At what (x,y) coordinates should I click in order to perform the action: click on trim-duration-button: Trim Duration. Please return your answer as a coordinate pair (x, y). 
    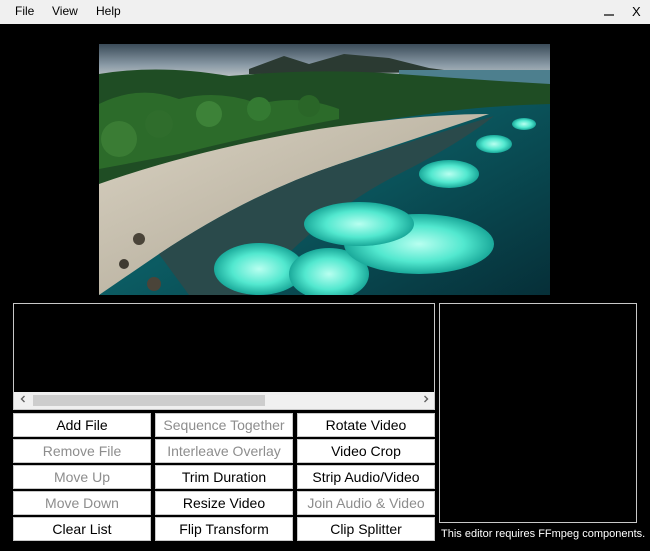
    Looking at the image, I should click on (224, 477).